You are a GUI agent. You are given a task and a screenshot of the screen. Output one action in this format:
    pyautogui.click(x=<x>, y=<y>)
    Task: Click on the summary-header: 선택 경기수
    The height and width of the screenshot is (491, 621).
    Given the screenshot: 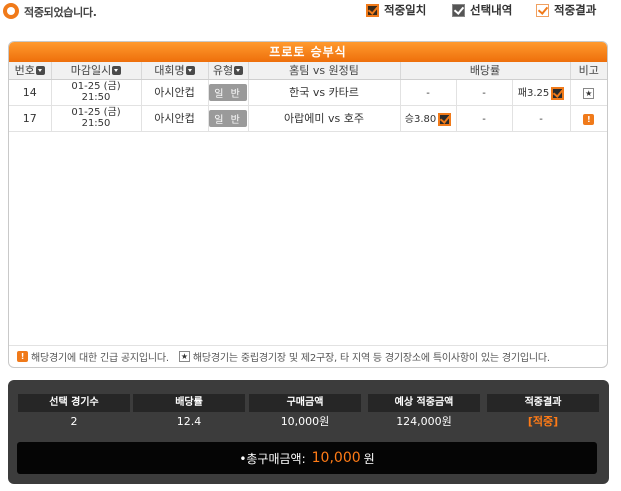 What is the action you would take?
    pyautogui.click(x=74, y=403)
    